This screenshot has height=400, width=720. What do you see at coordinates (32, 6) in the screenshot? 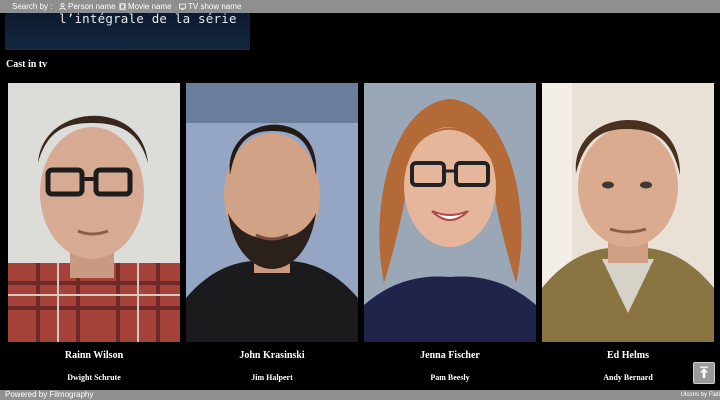
I see `search-by-label: Search by :` at bounding box center [32, 6].